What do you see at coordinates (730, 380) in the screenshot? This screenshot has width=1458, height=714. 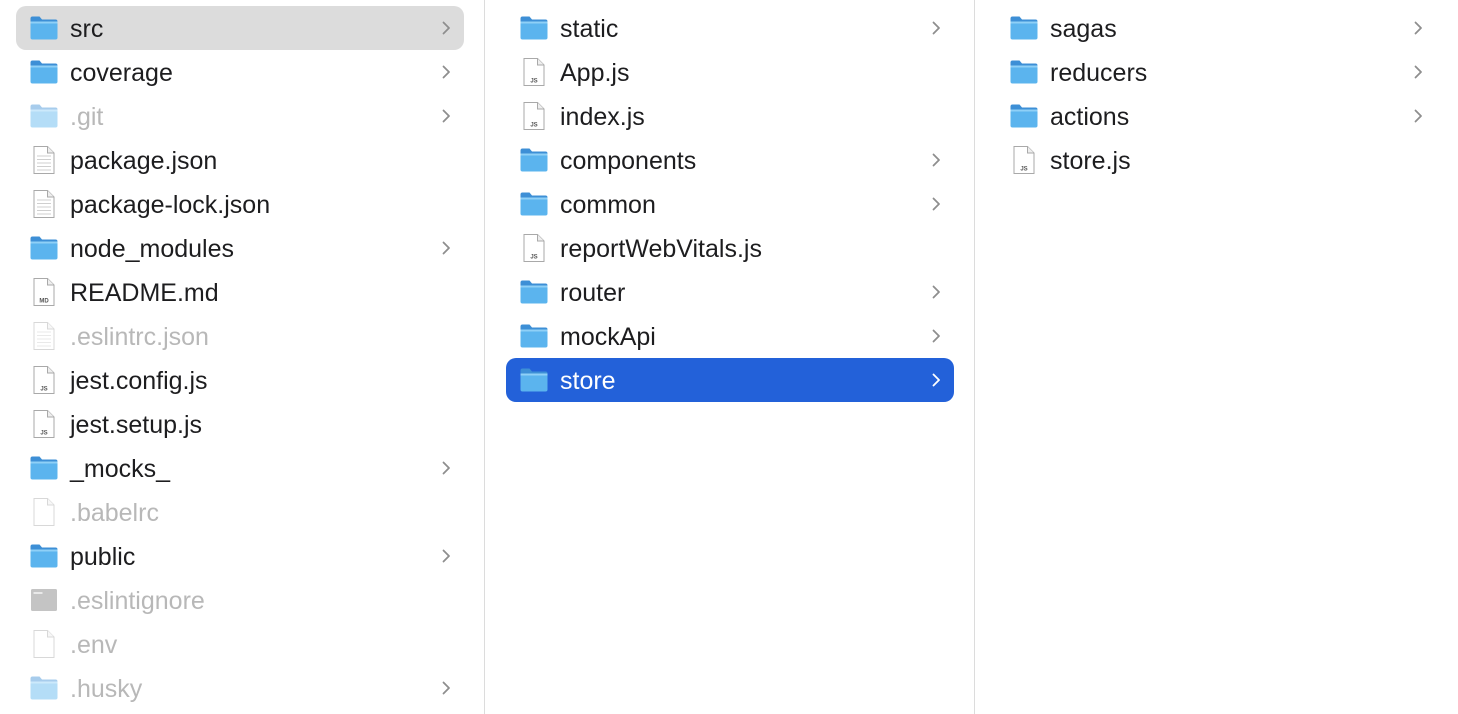 I see `folder-row: store` at bounding box center [730, 380].